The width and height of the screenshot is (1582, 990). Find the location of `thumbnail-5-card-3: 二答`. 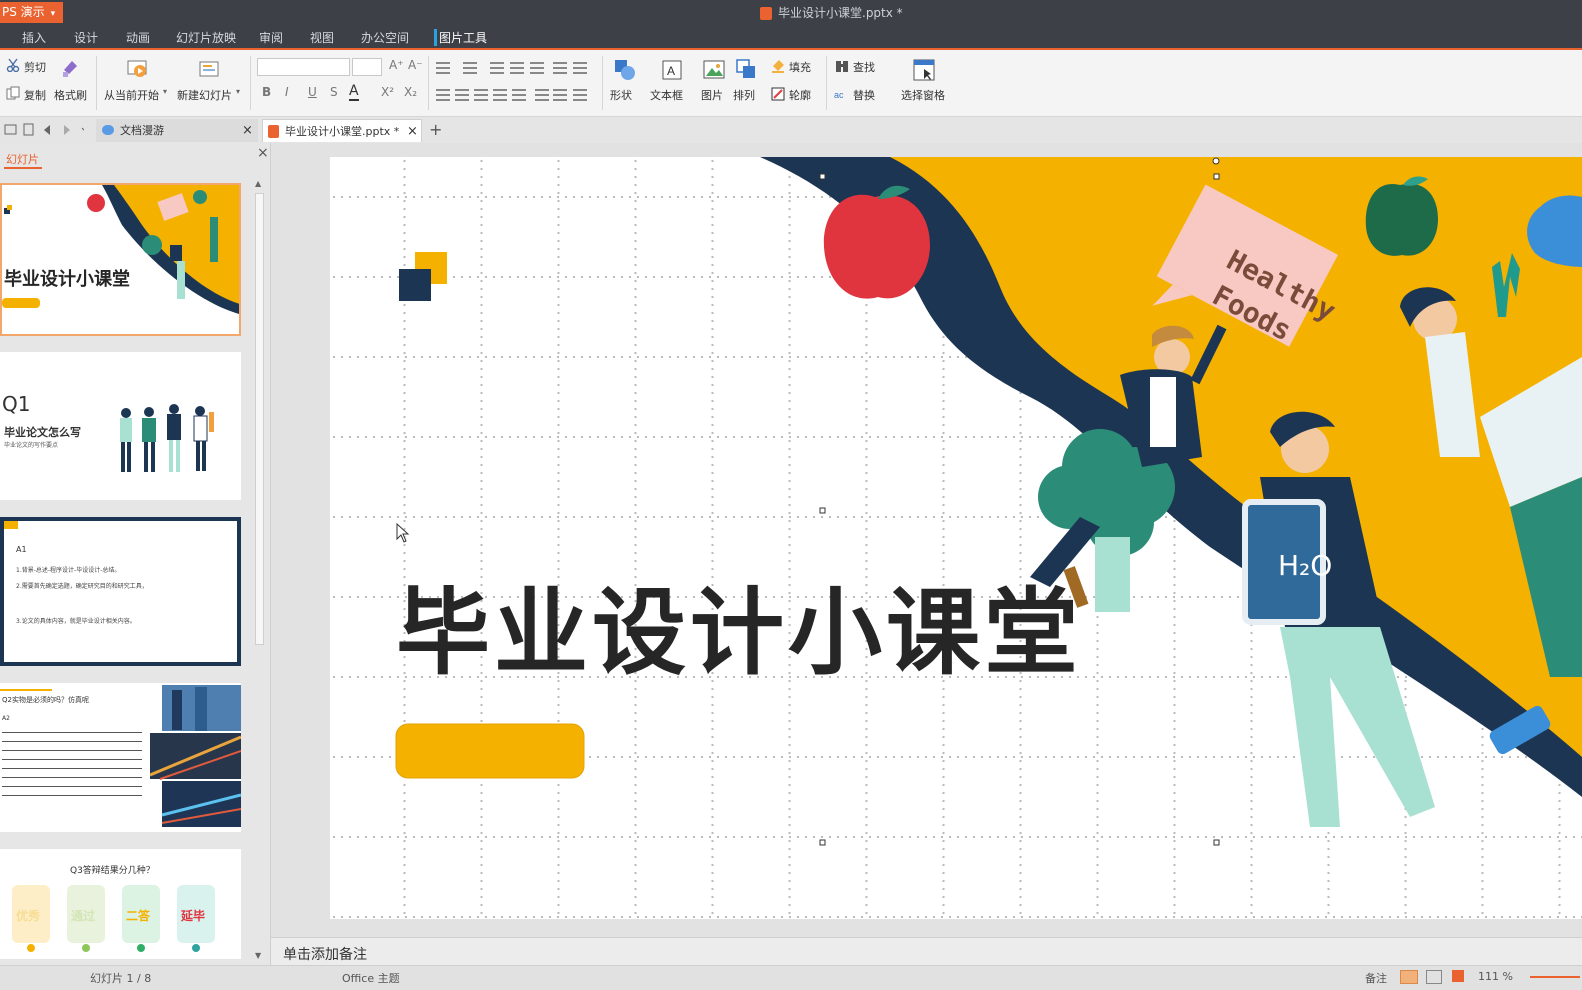

thumbnail-5-card-3: 二答 is located at coordinates (141, 914).